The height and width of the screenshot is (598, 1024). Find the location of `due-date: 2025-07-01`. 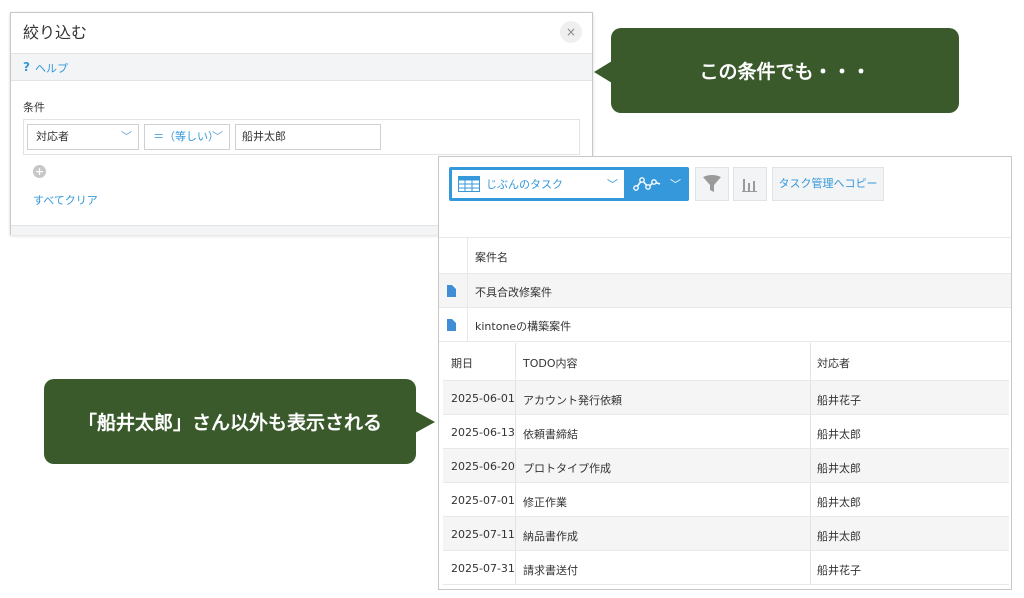

due-date: 2025-07-01 is located at coordinates (483, 500).